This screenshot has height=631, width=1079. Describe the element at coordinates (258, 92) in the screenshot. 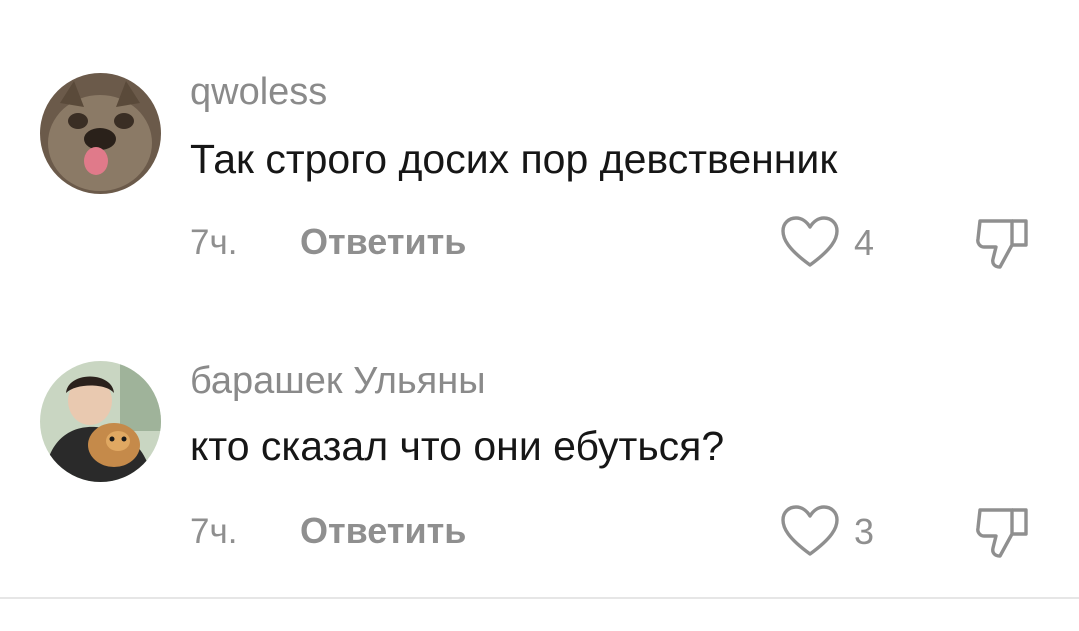

I see `comment-username: qwoless` at that location.